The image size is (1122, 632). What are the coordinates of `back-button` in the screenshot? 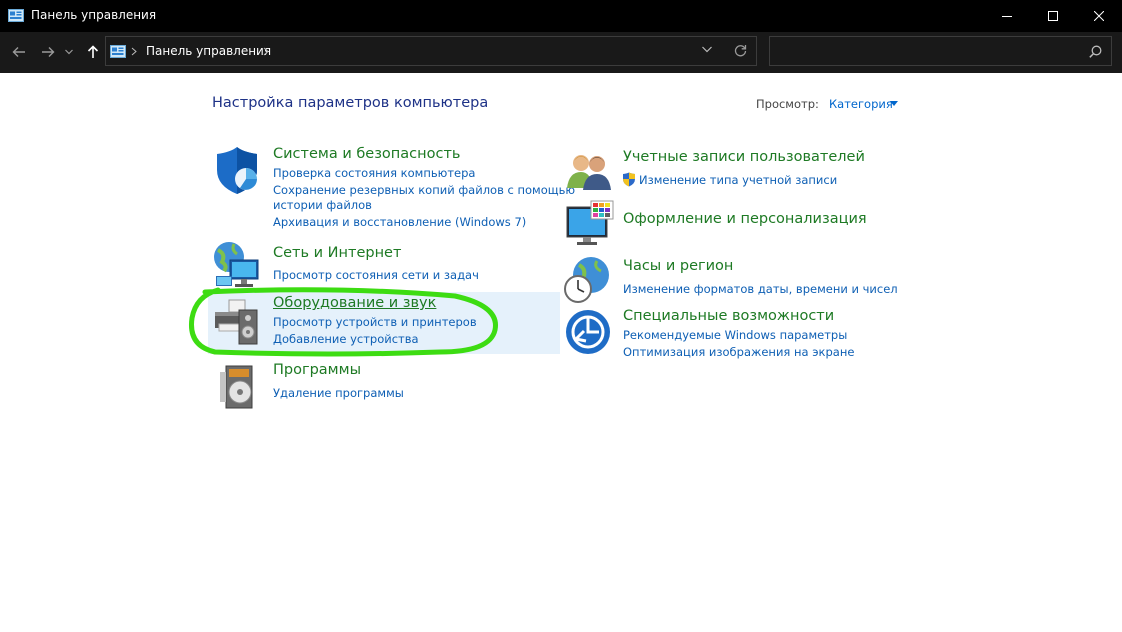 It's located at (19, 52).